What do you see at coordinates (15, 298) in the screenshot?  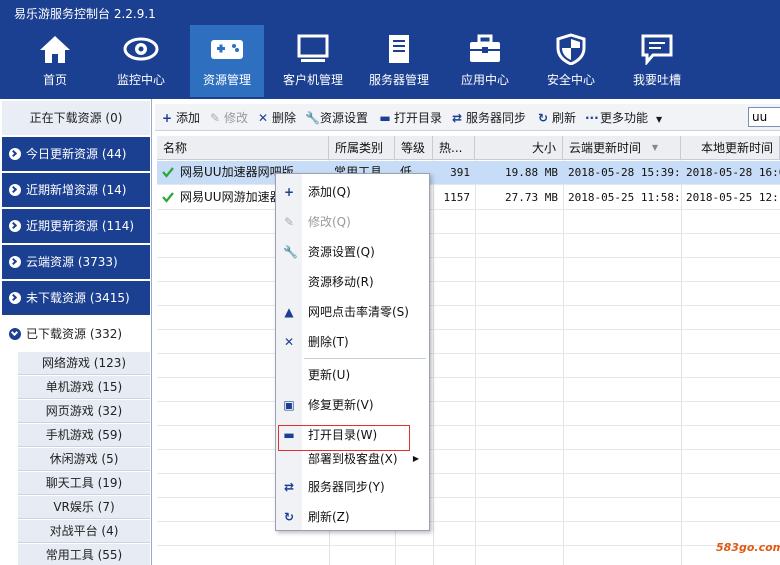 I see `chevron-right-icon` at bounding box center [15, 298].